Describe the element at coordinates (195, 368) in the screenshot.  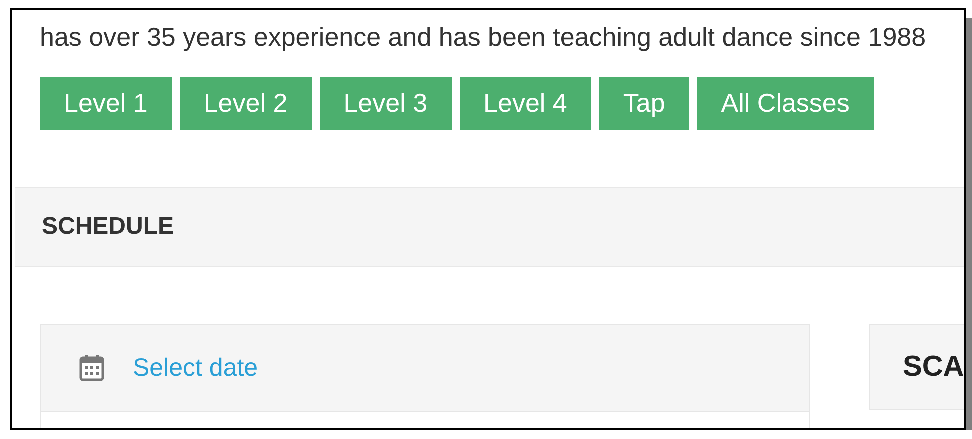
I see `select-date-link: Select date` at that location.